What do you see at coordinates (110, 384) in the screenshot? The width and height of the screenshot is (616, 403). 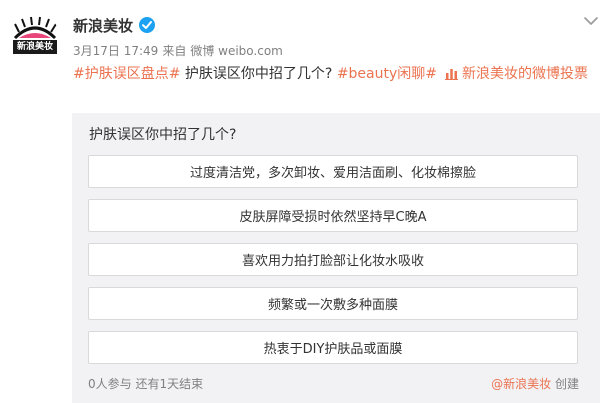 I see `poll-participants: 0人参与` at bounding box center [110, 384].